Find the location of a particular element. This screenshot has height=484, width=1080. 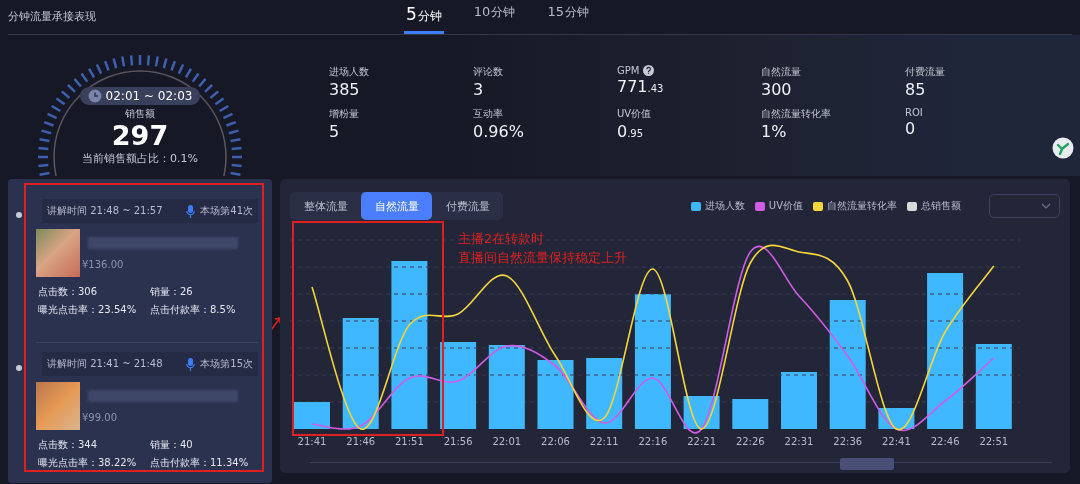

product-stat: 销量：40 is located at coordinates (172, 445).